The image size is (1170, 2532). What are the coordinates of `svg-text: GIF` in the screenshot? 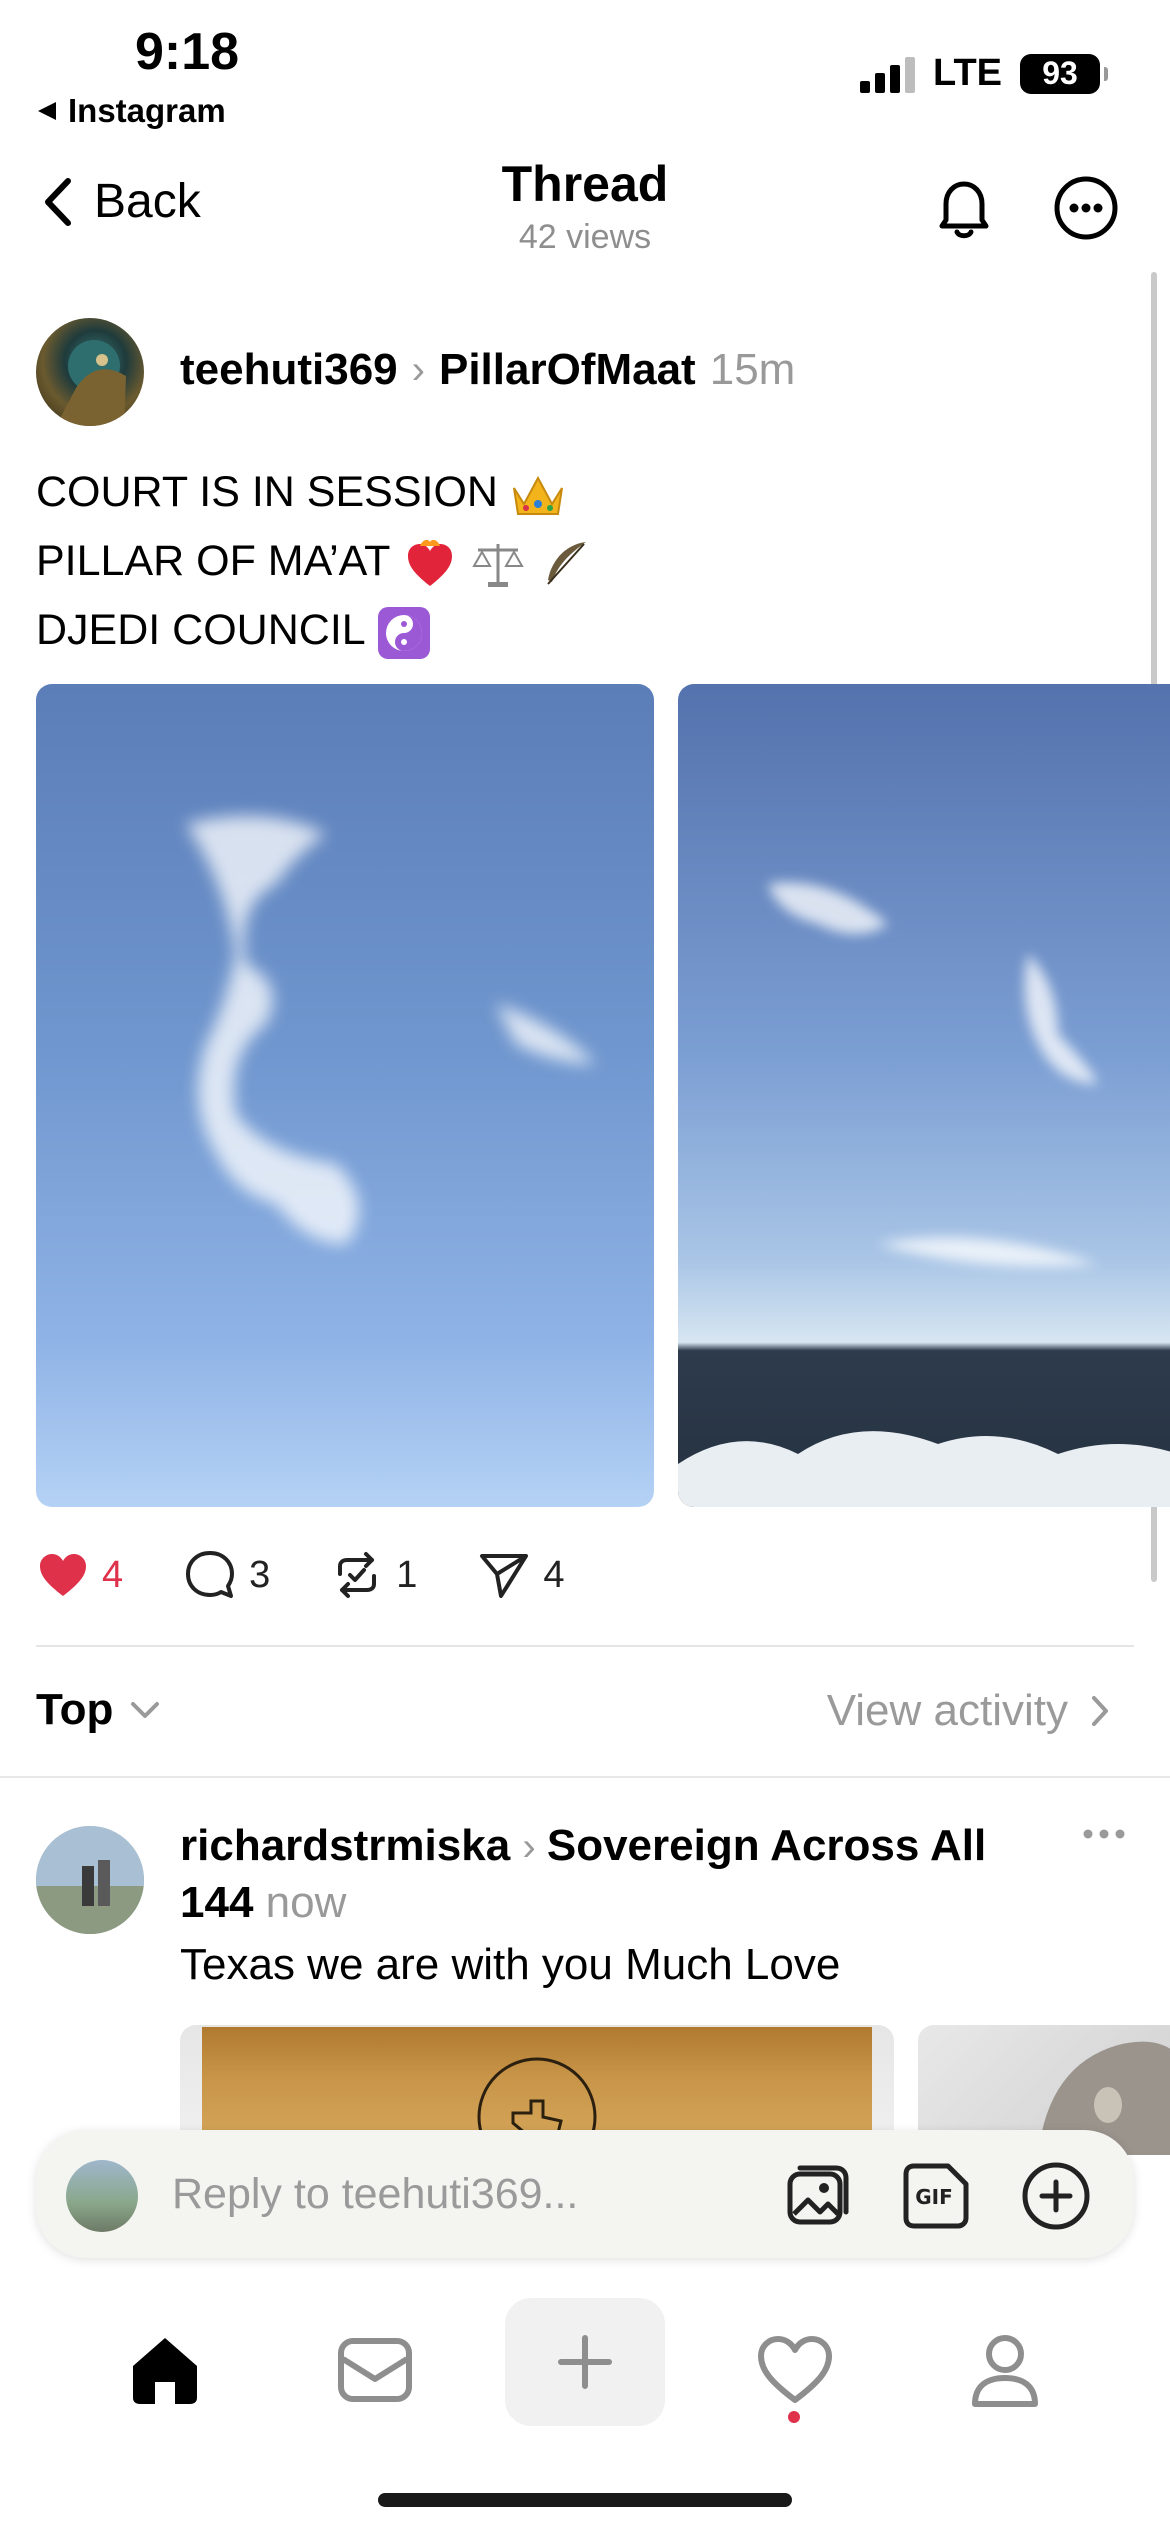 It's located at (934, 2197).